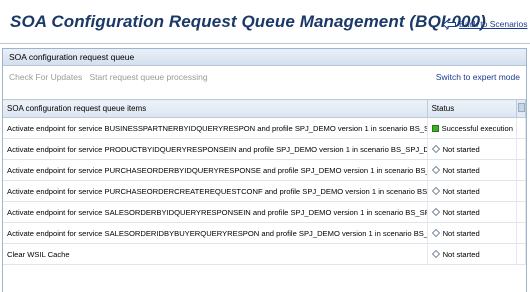  Describe the element at coordinates (215, 108) in the screenshot. I see `column-header-items: SOA configuration request queue items` at that location.